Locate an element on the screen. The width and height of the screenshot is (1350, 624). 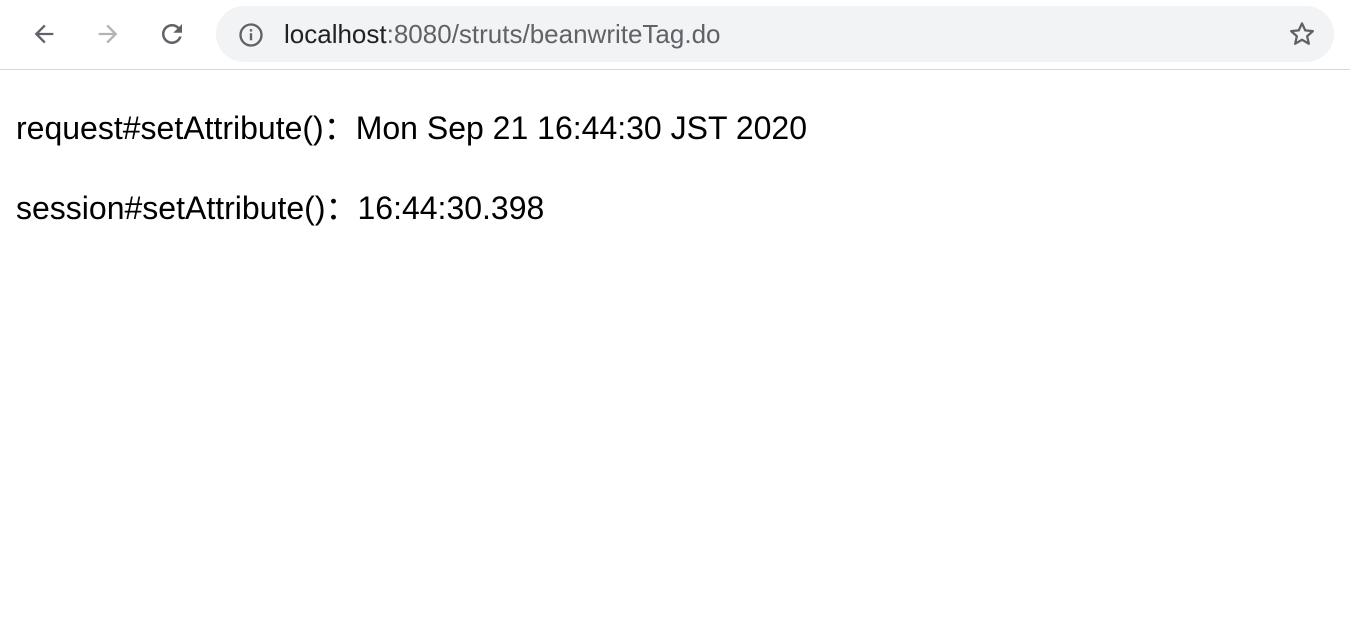
arrow-right-icon is located at coordinates (108, 34).